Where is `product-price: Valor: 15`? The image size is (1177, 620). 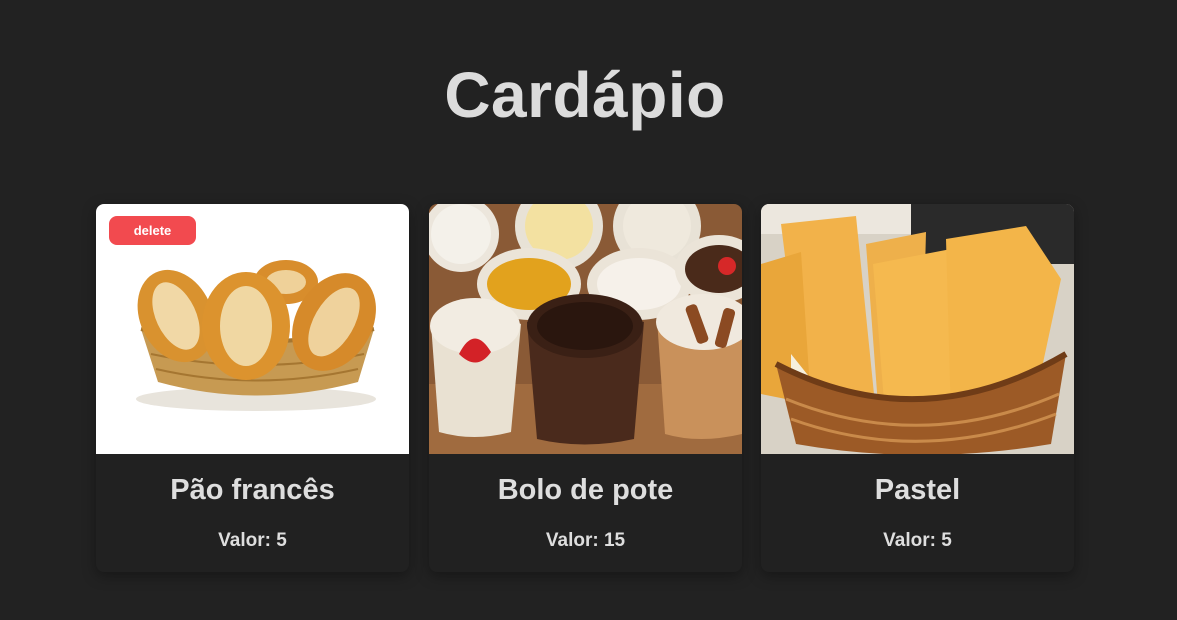
product-price: Valor: 15 is located at coordinates (585, 540).